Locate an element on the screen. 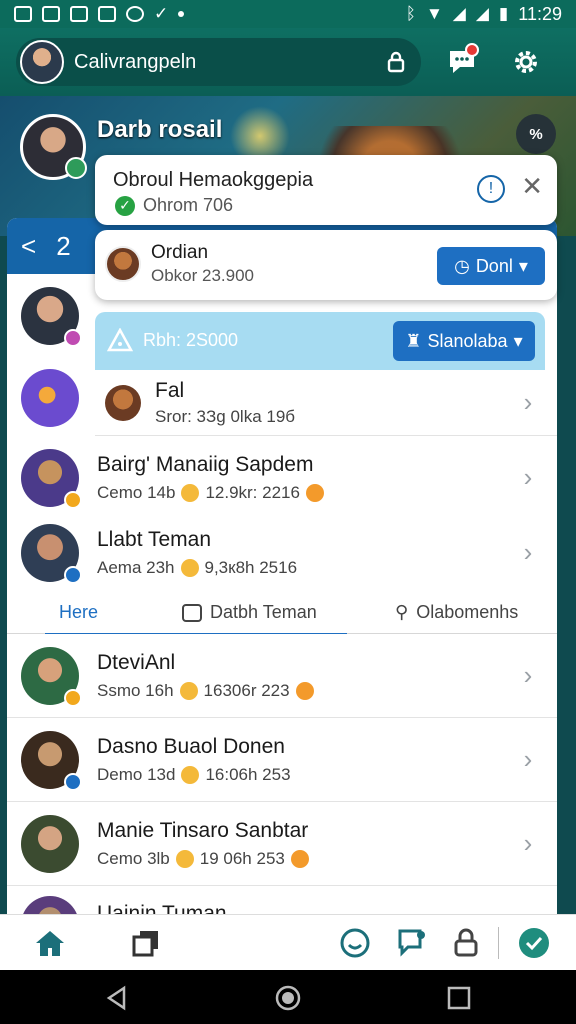 This screenshot has width=576, height=1024. item-meta-stats: 16:06h 253 is located at coordinates (248, 774).